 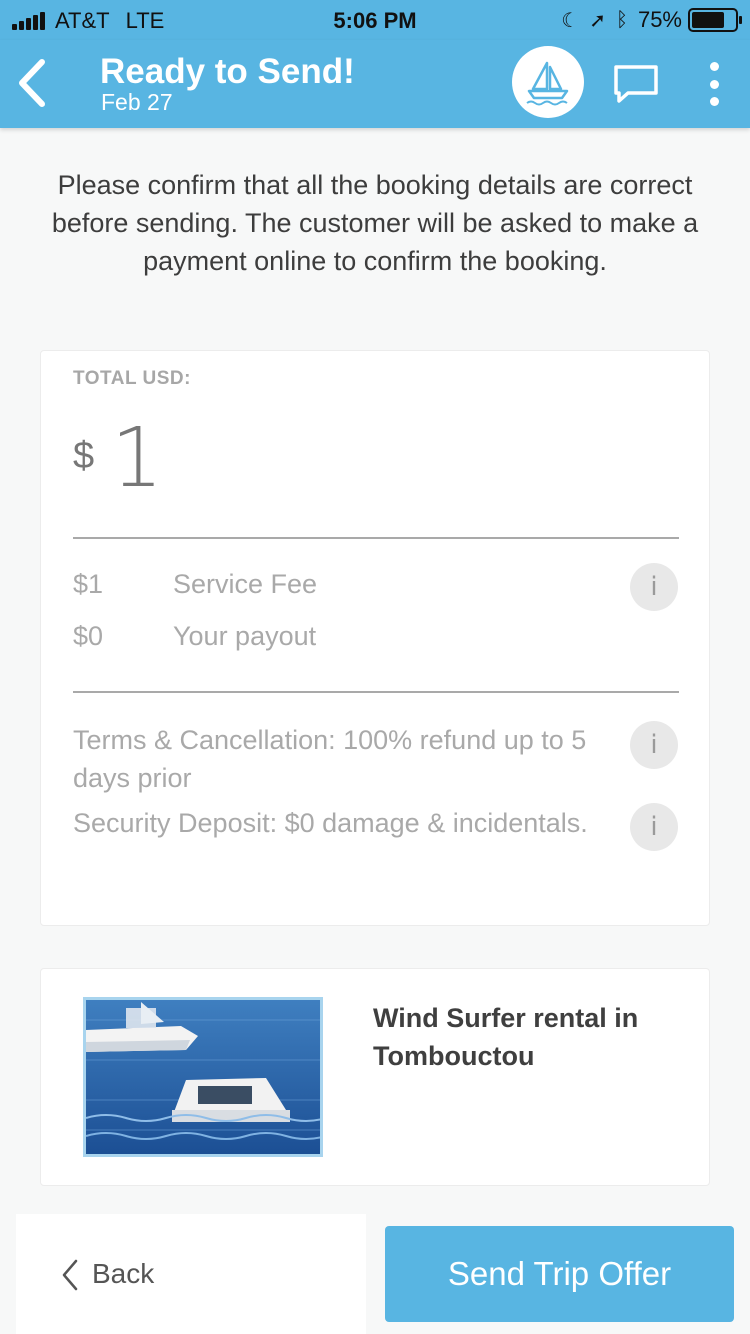 What do you see at coordinates (70, 1275) in the screenshot?
I see `chevron-left-icon` at bounding box center [70, 1275].